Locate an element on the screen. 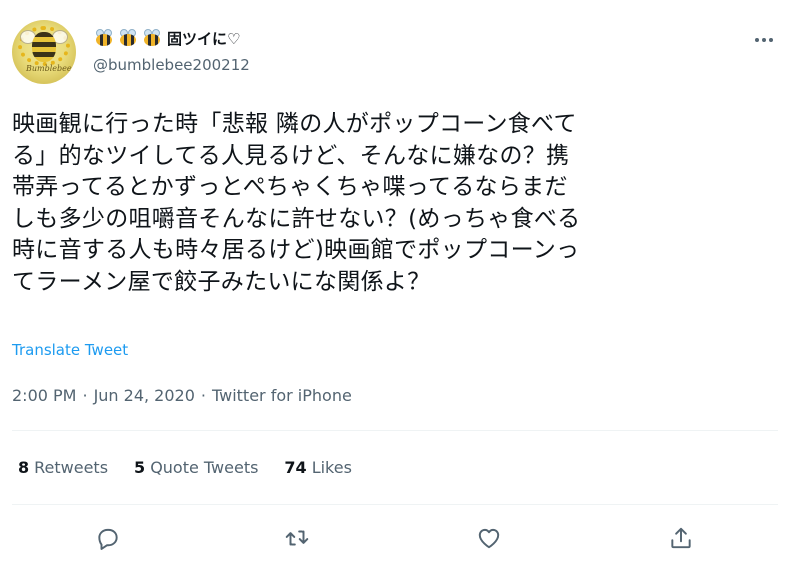  like-button is located at coordinates (489, 538).